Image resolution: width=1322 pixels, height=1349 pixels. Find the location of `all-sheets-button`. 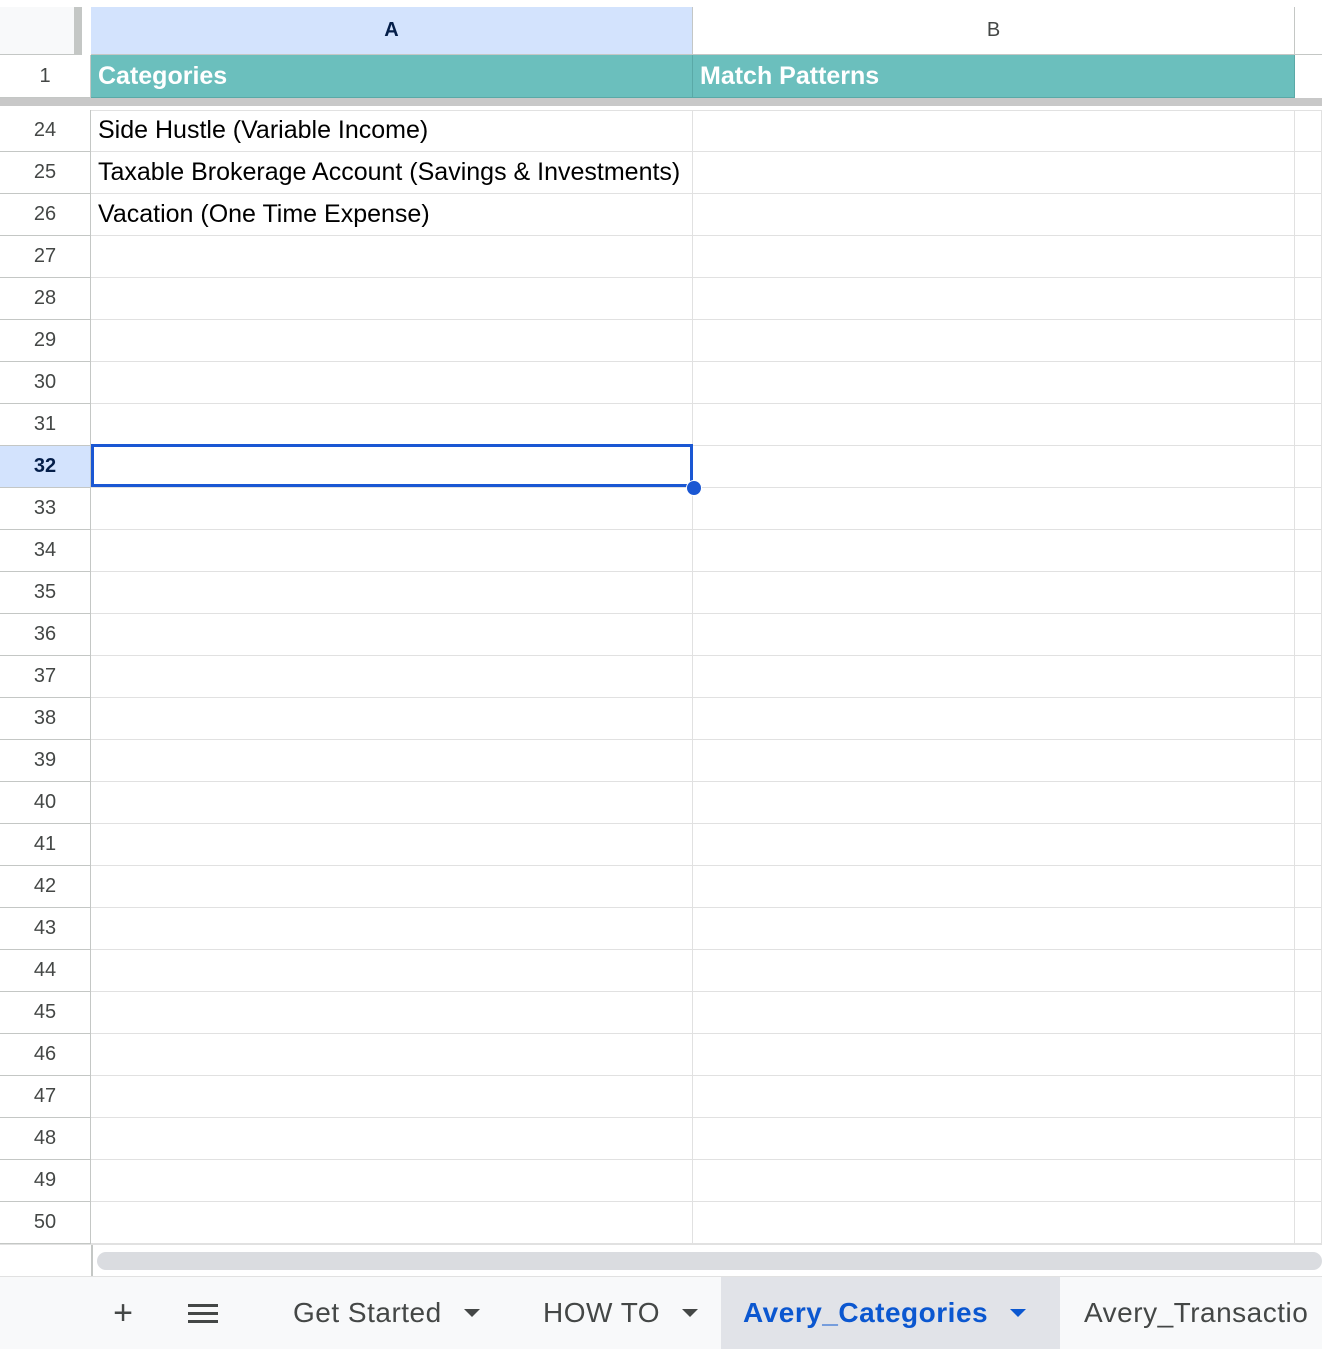

all-sheets-button is located at coordinates (203, 1313).